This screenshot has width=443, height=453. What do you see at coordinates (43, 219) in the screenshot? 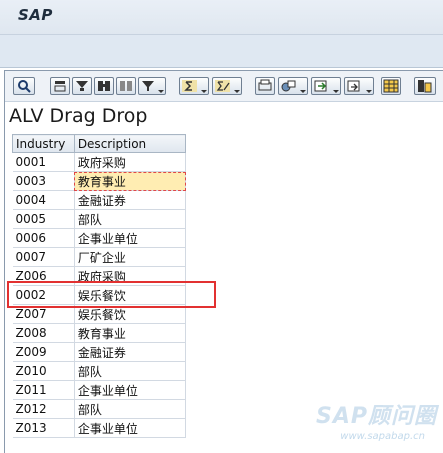
I see `industry-cell: 0005` at bounding box center [43, 219].